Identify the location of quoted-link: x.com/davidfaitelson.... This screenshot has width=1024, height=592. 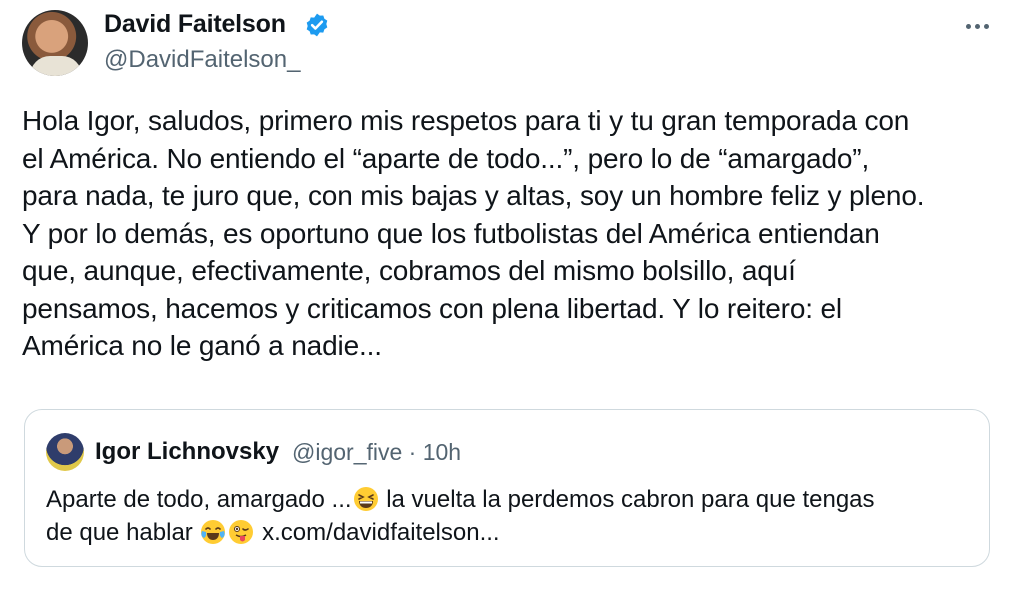
(377, 532).